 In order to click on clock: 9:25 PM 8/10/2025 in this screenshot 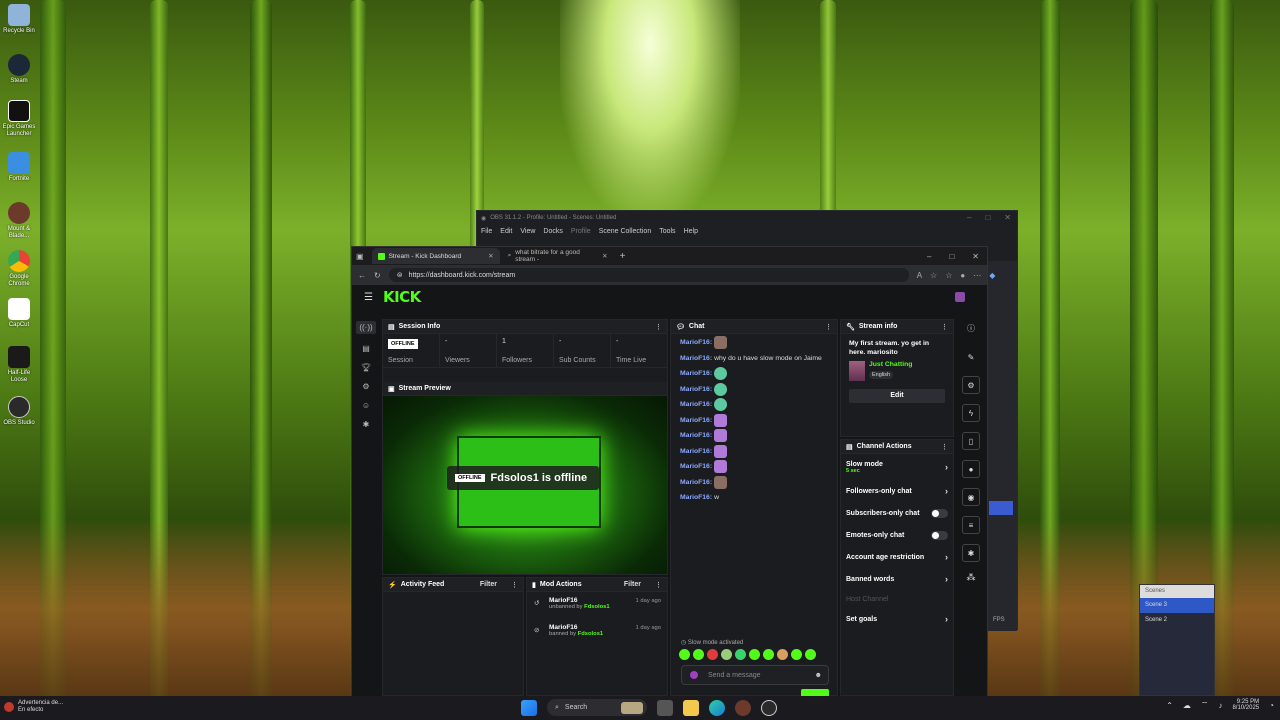, I will do `click(1245, 705)`.